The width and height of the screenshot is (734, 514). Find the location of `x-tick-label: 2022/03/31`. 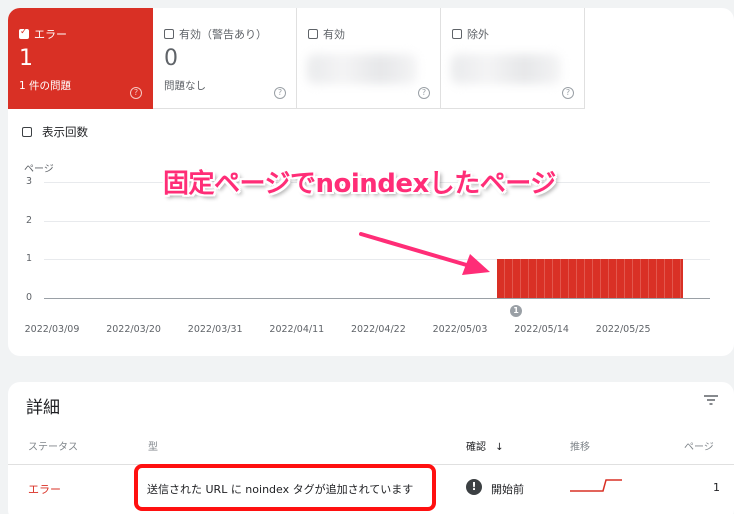

x-tick-label: 2022/03/31 is located at coordinates (215, 329).